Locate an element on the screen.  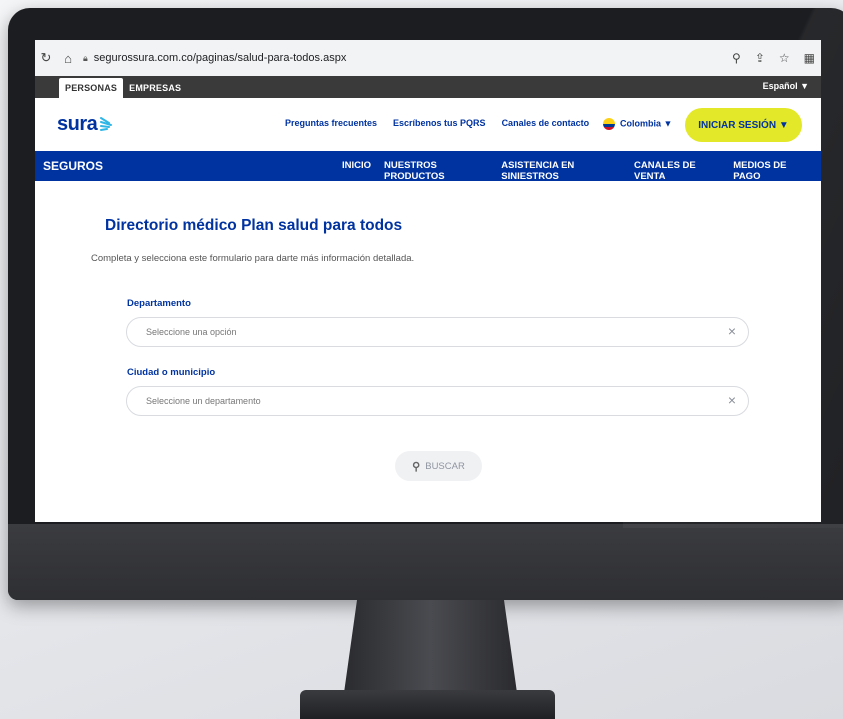
sura-logo: sura is located at coordinates (86, 124).